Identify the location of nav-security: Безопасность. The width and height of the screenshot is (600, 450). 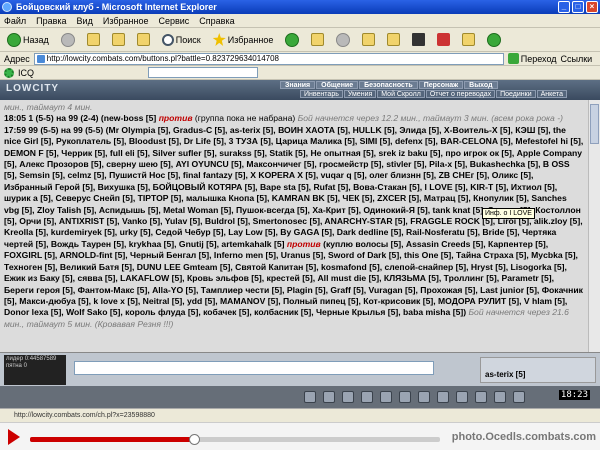
(388, 85).